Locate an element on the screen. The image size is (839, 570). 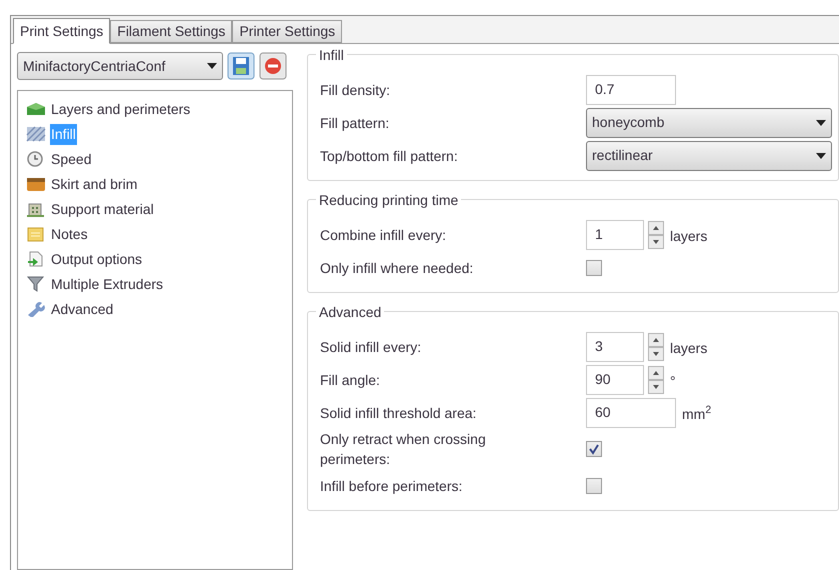
tab: Print Settings is located at coordinates (61, 31).